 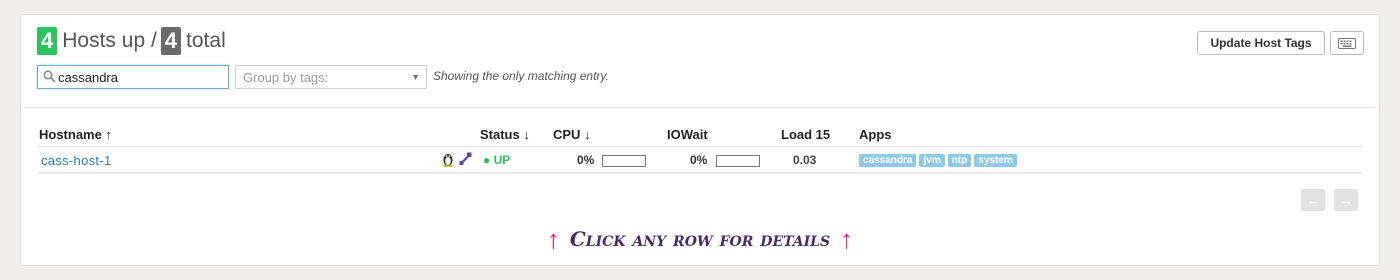 I want to click on arrow-left-icon: ←, so click(x=1313, y=200).